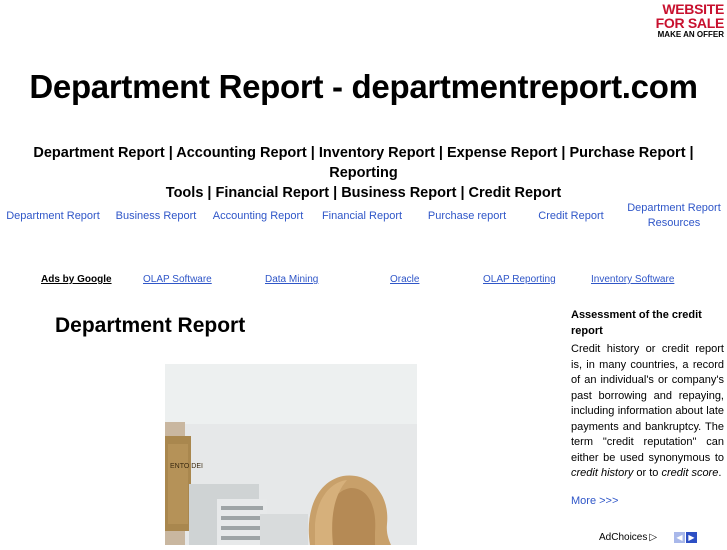  What do you see at coordinates (720, 473) in the screenshot?
I see `sidebar-body-end: .` at bounding box center [720, 473].